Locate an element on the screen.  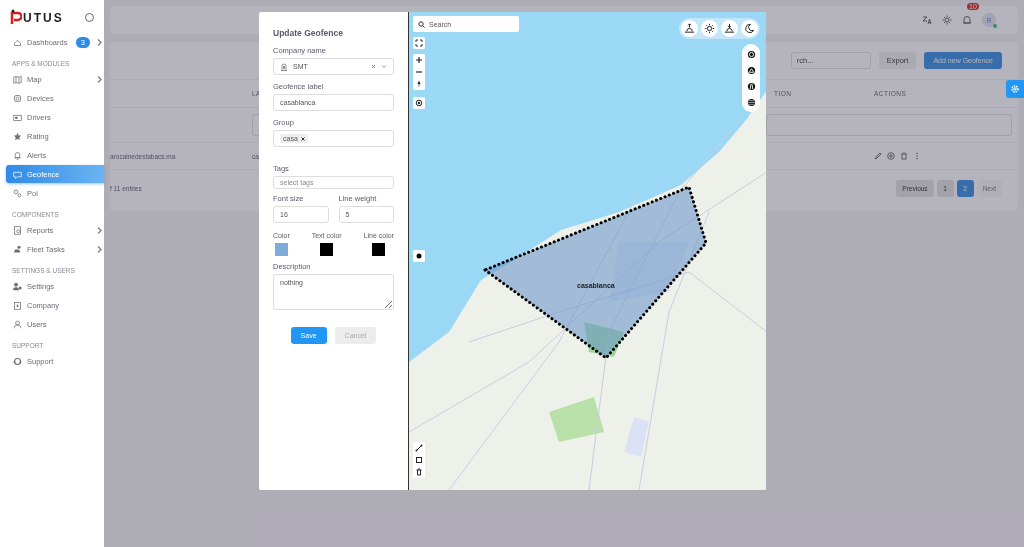
locate-button is located at coordinates (419, 103).